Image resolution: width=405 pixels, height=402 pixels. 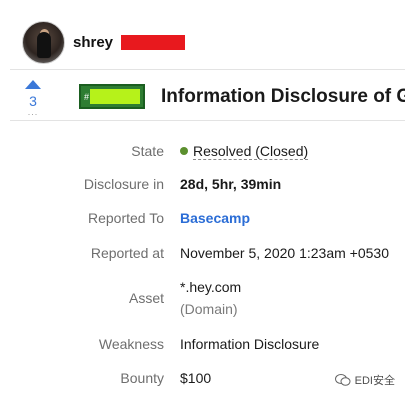 What do you see at coordinates (184, 151) in the screenshot?
I see `status-dot-icon` at bounding box center [184, 151].